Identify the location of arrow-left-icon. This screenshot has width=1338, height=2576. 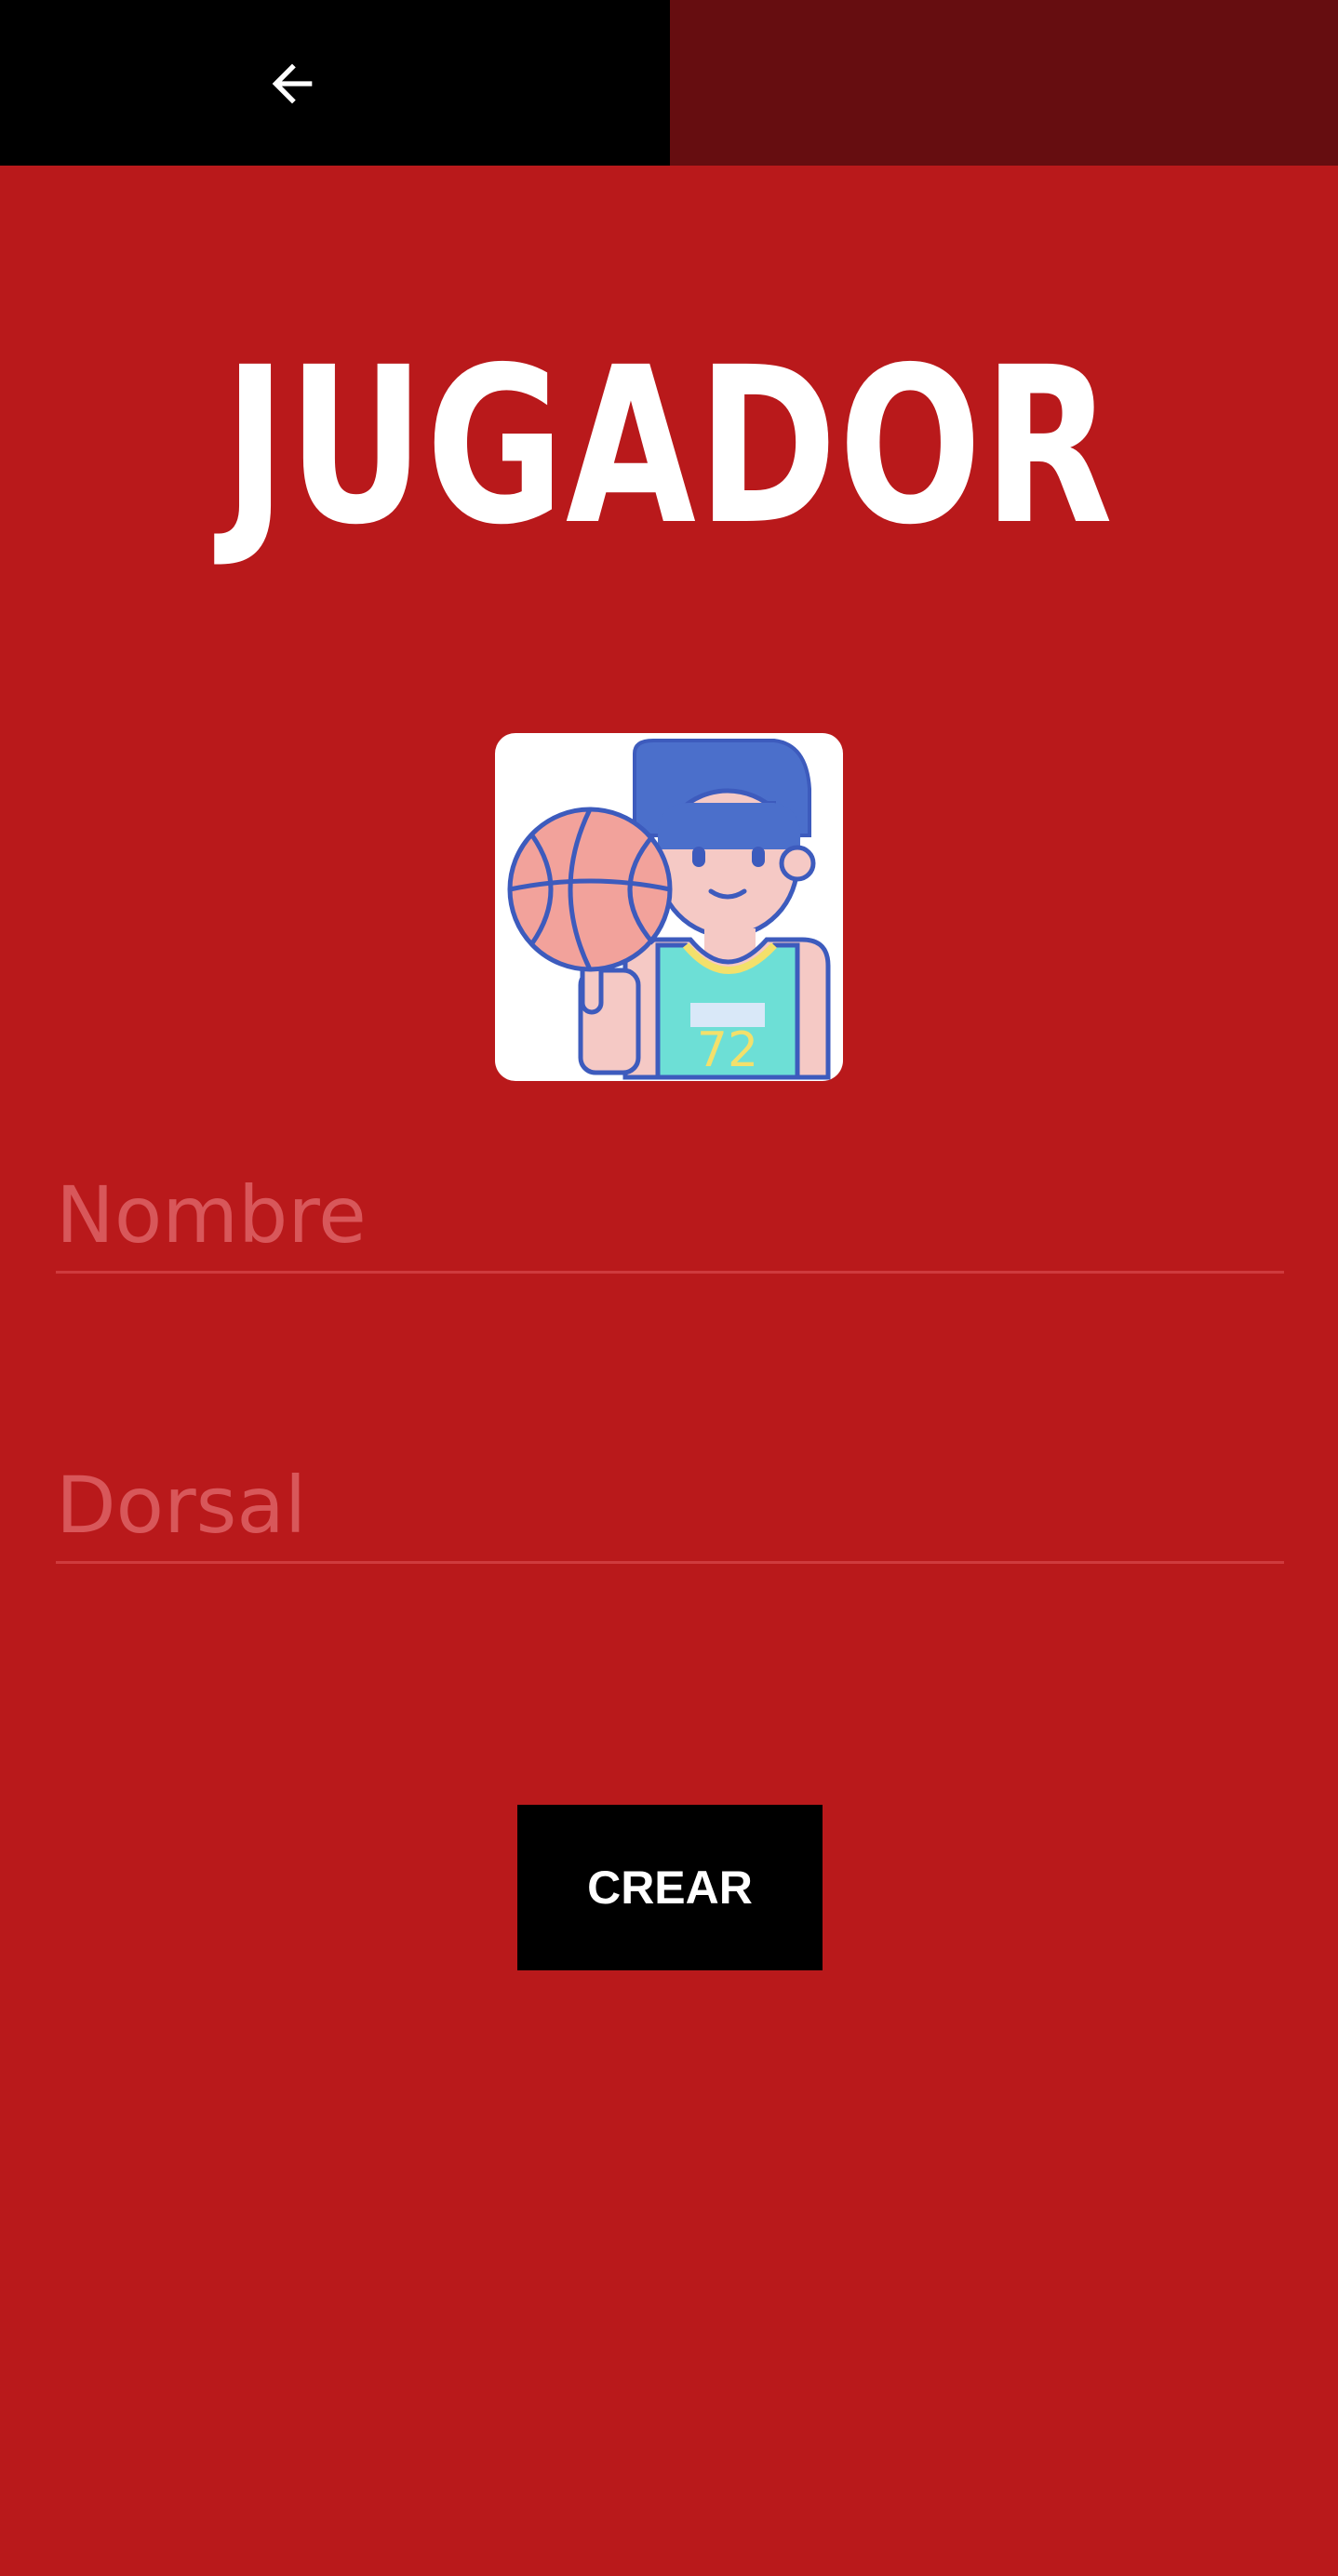
(292, 83).